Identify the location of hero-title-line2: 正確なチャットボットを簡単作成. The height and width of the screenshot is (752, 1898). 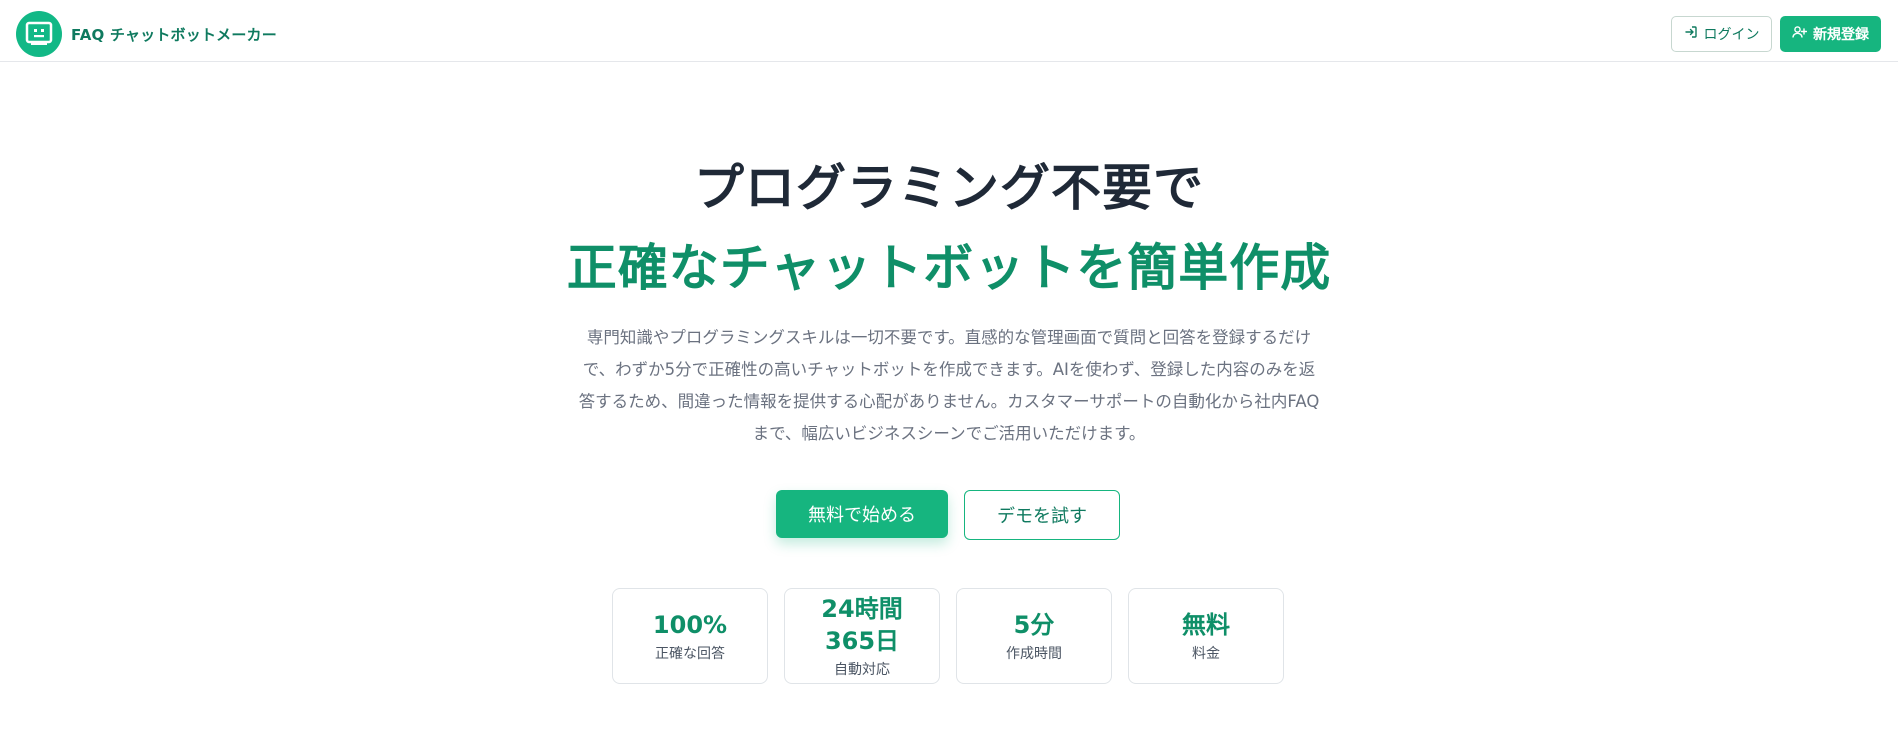
(949, 268).